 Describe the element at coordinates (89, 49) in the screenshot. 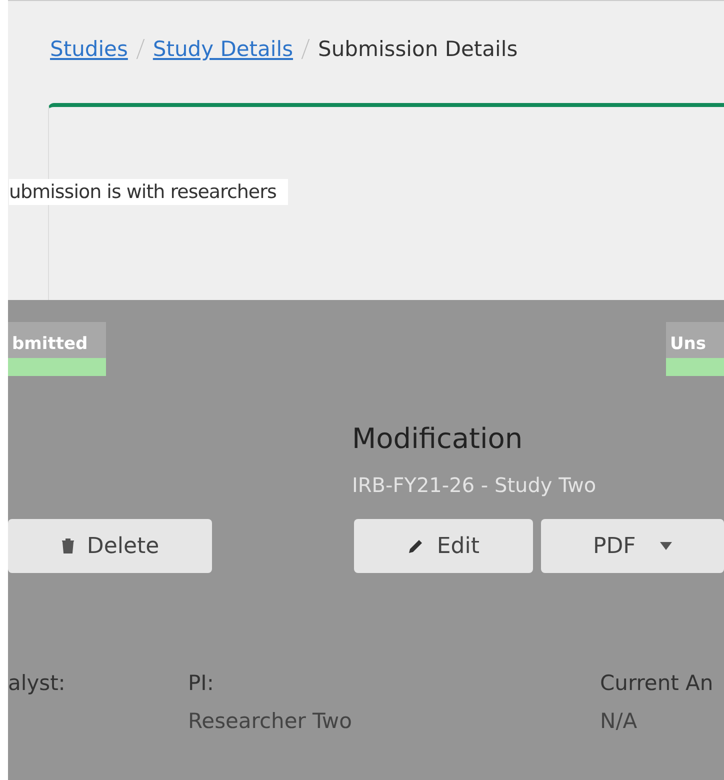

I see `breadcrumb-link: Studies` at that location.